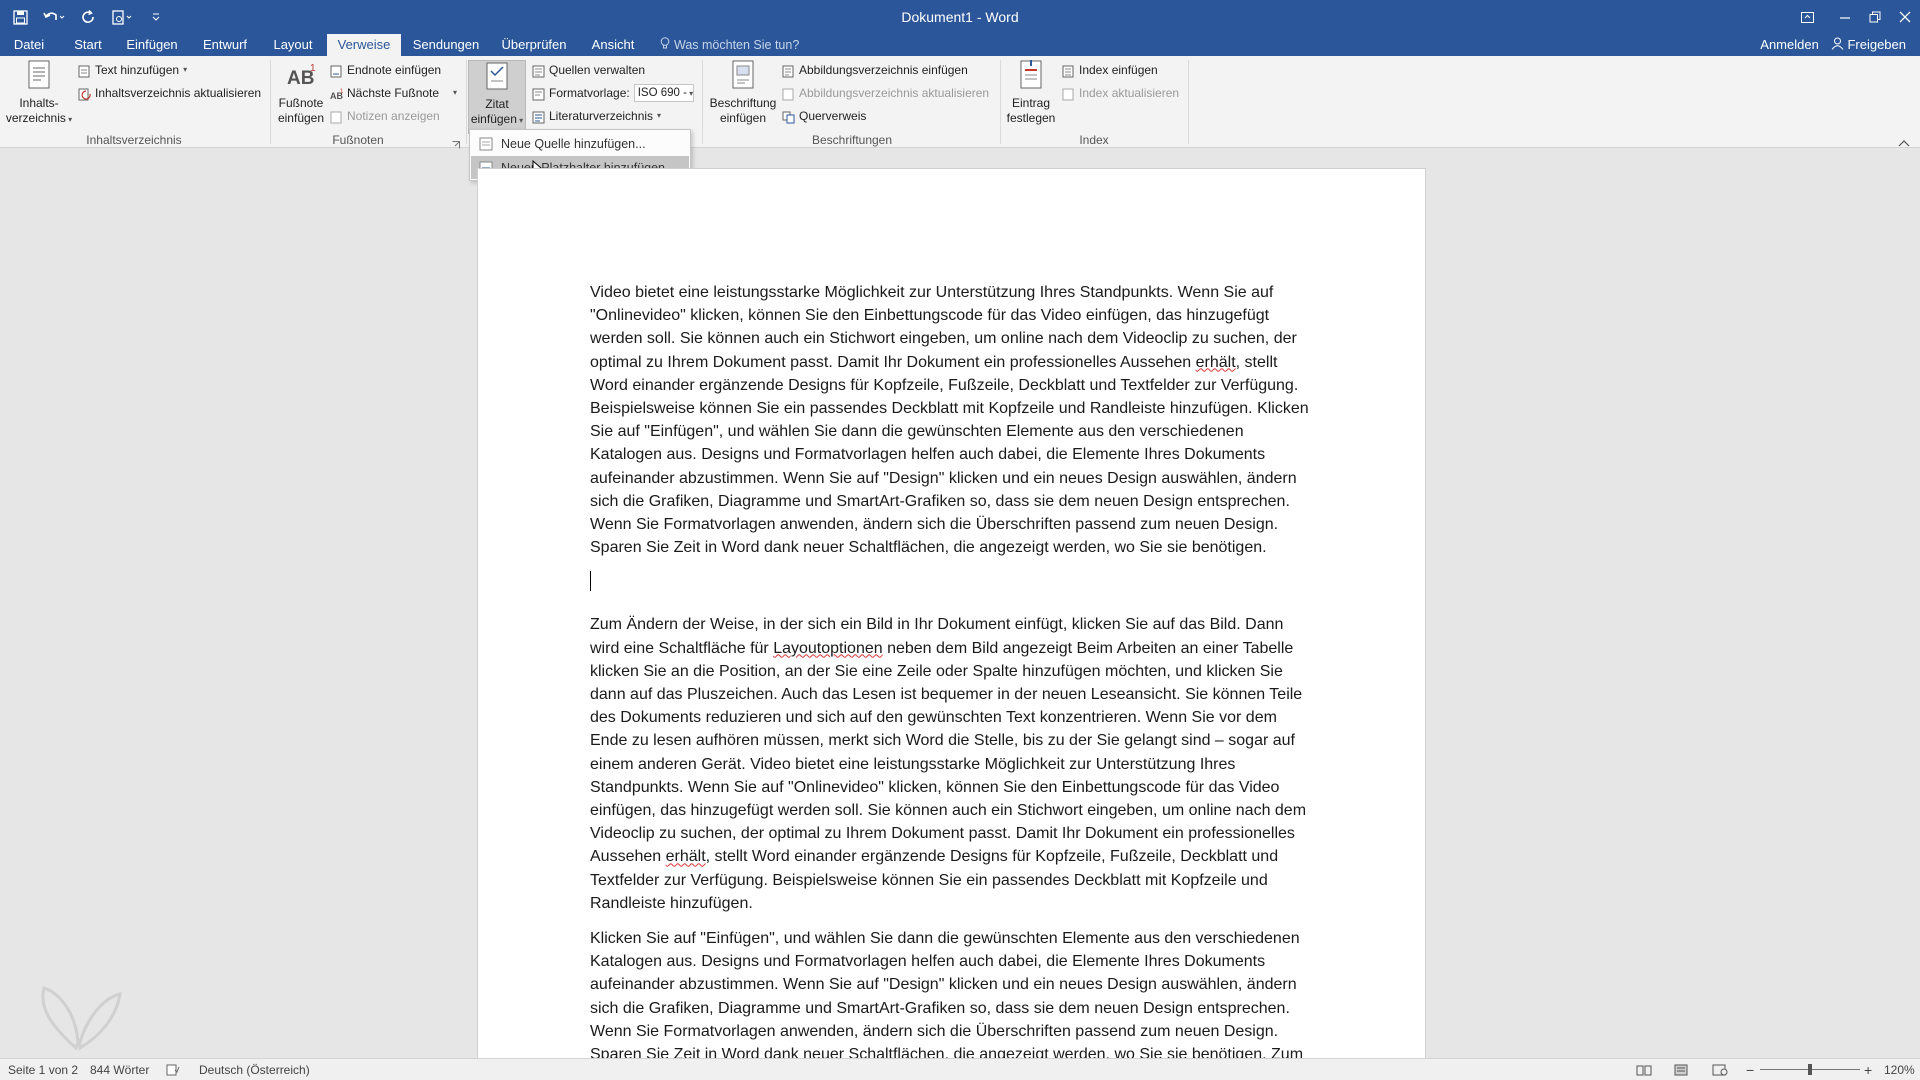 Image resolution: width=1920 pixels, height=1080 pixels. I want to click on insert-index-button: Index einfügen, so click(1110, 70).